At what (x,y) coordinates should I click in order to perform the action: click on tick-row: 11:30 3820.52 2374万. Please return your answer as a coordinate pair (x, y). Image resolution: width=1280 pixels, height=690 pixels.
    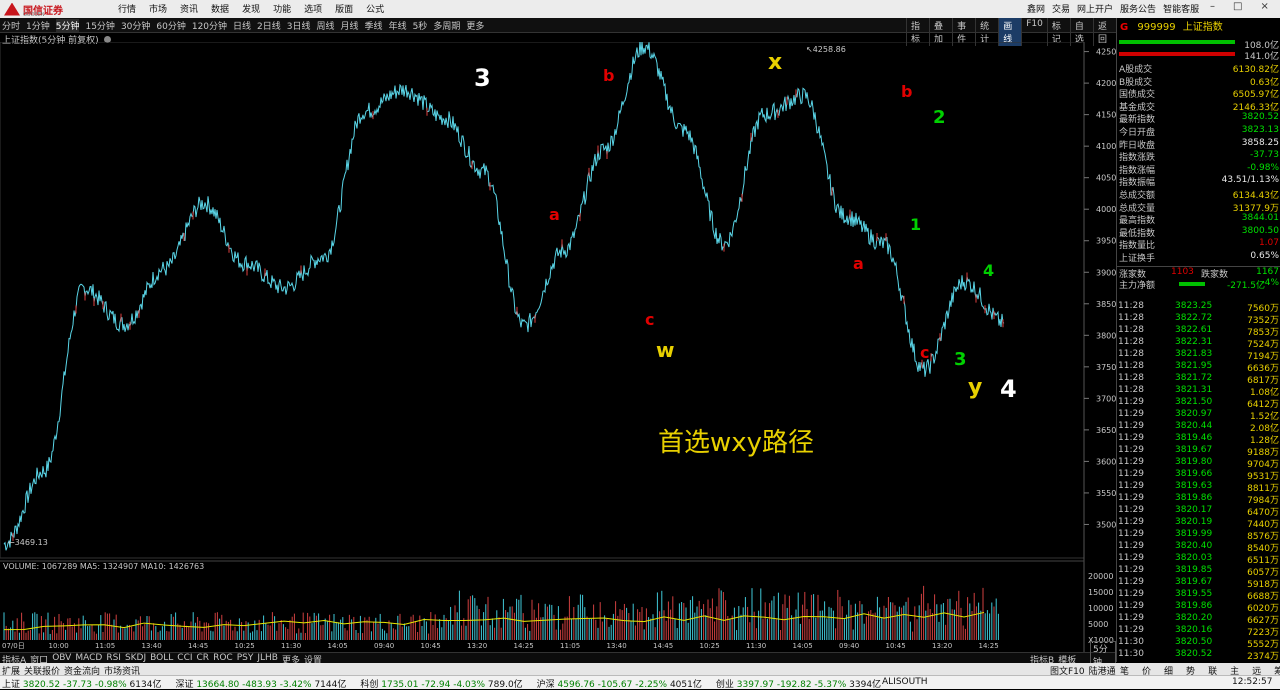
    Looking at the image, I should click on (1198, 655).